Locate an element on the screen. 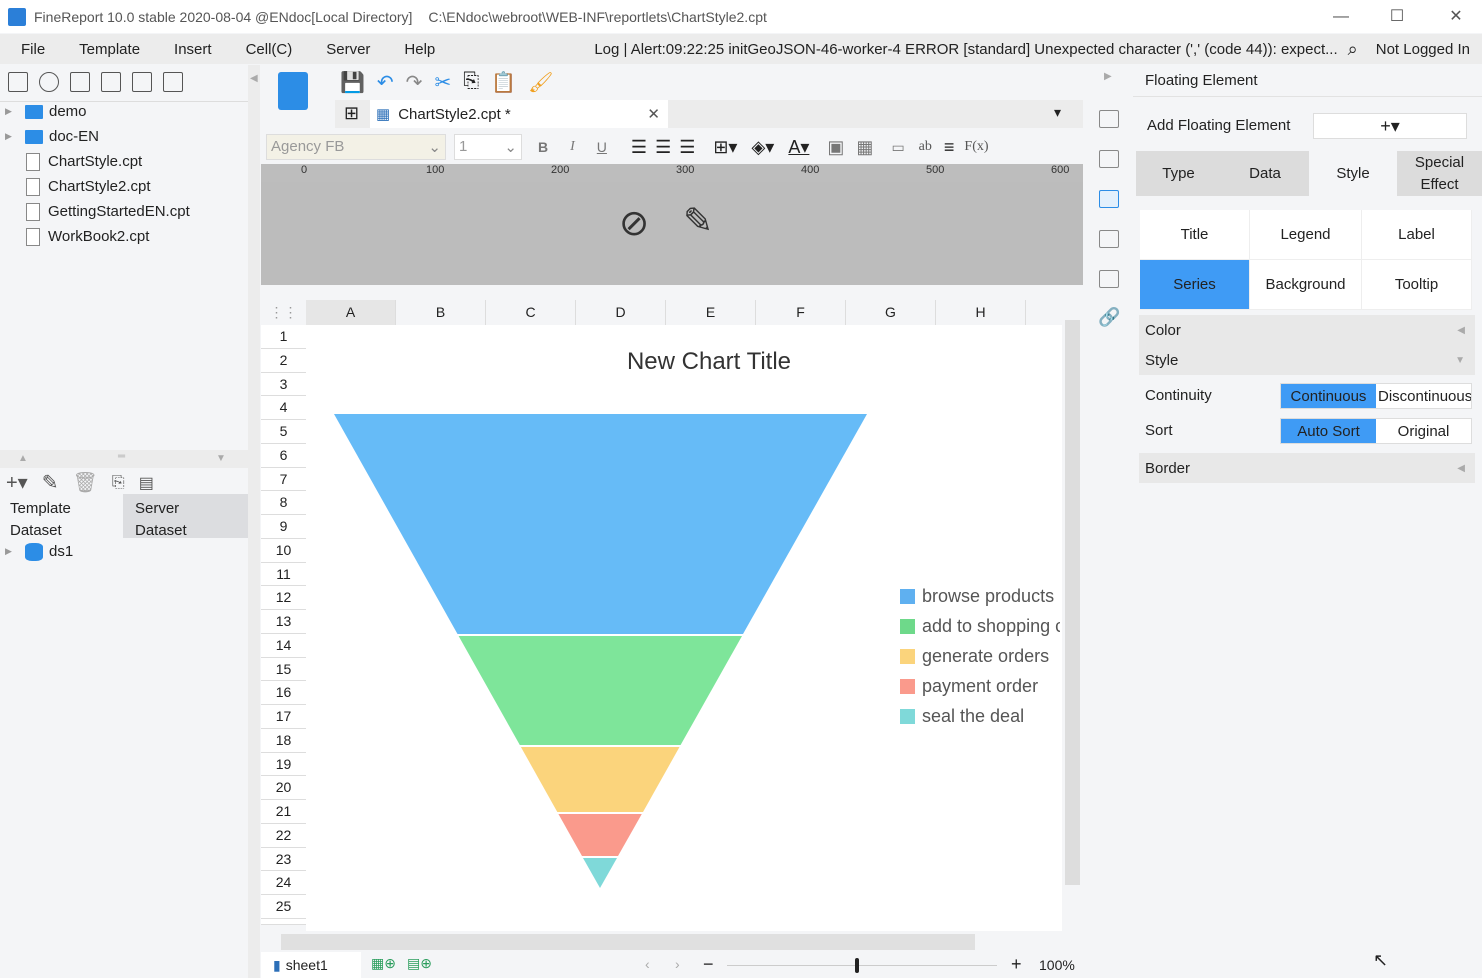 Image resolution: width=1482 pixels, height=978 pixels. sheet-tab: ▮ sheet1 is located at coordinates (311, 965).